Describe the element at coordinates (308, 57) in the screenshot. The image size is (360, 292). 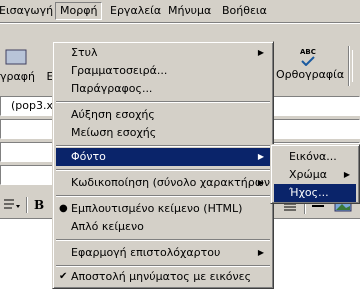
I see `spelling-icon: ABC` at that location.